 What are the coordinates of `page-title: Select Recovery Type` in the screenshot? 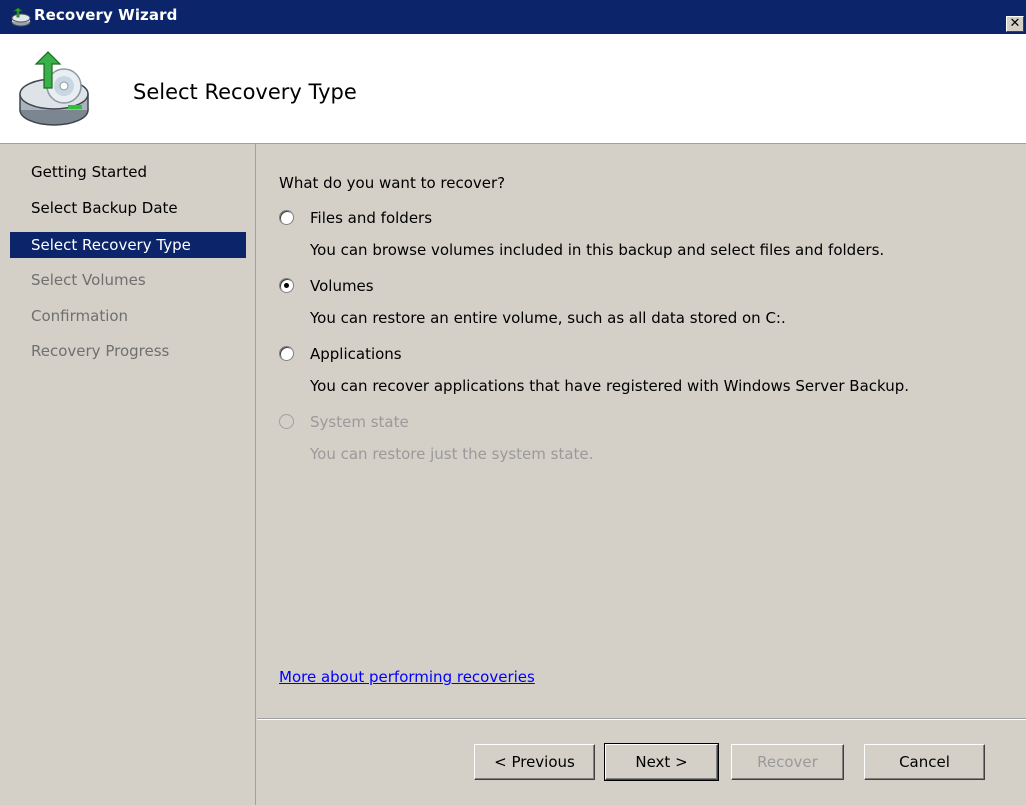 It's located at (245, 92).